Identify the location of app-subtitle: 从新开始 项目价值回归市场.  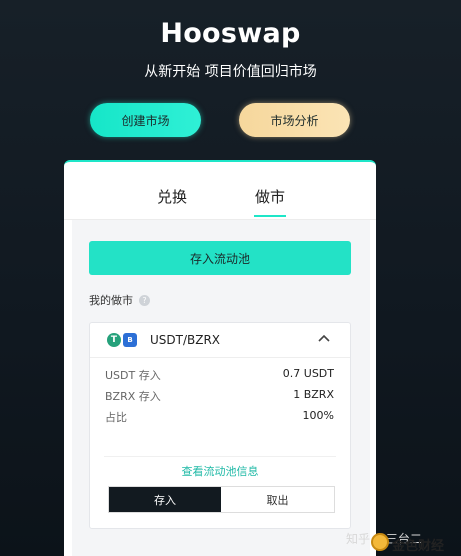
(230, 72).